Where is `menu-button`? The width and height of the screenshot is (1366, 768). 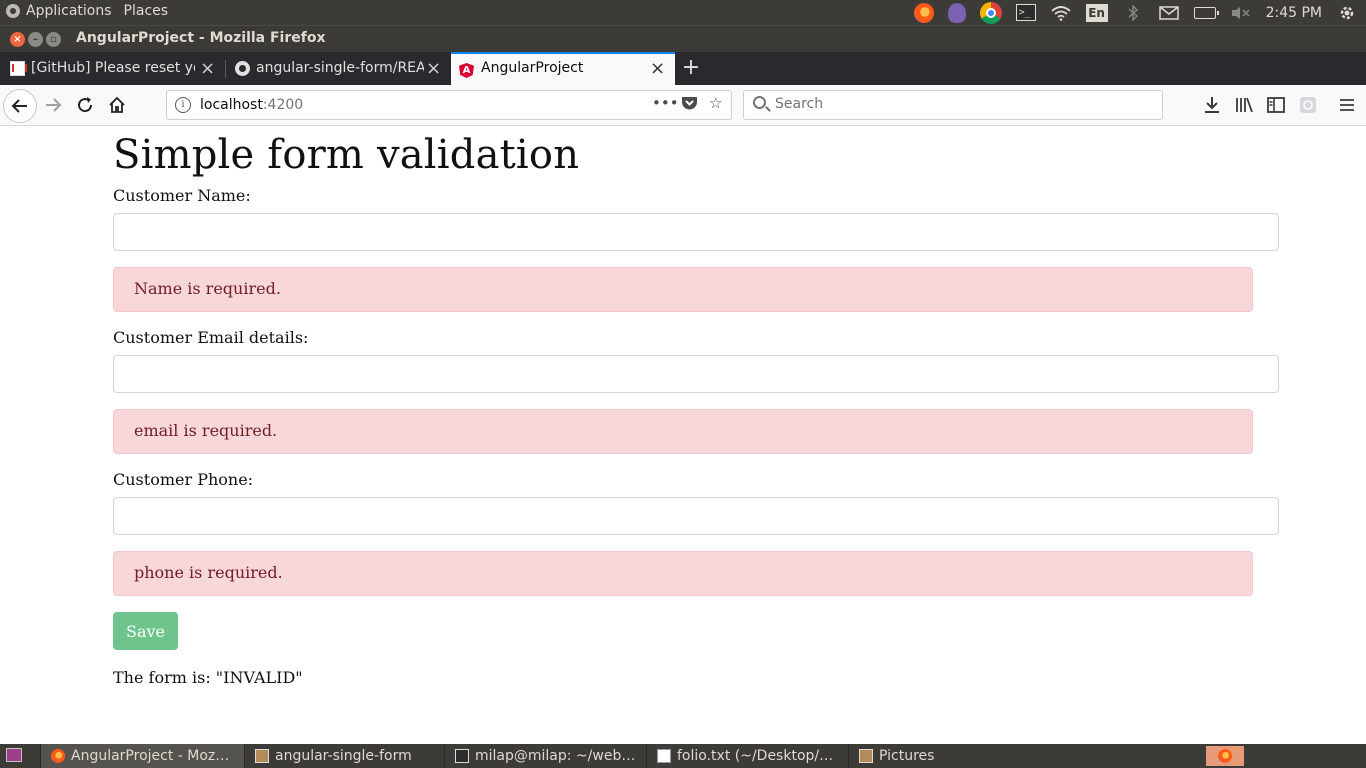 menu-button is located at coordinates (1347, 105).